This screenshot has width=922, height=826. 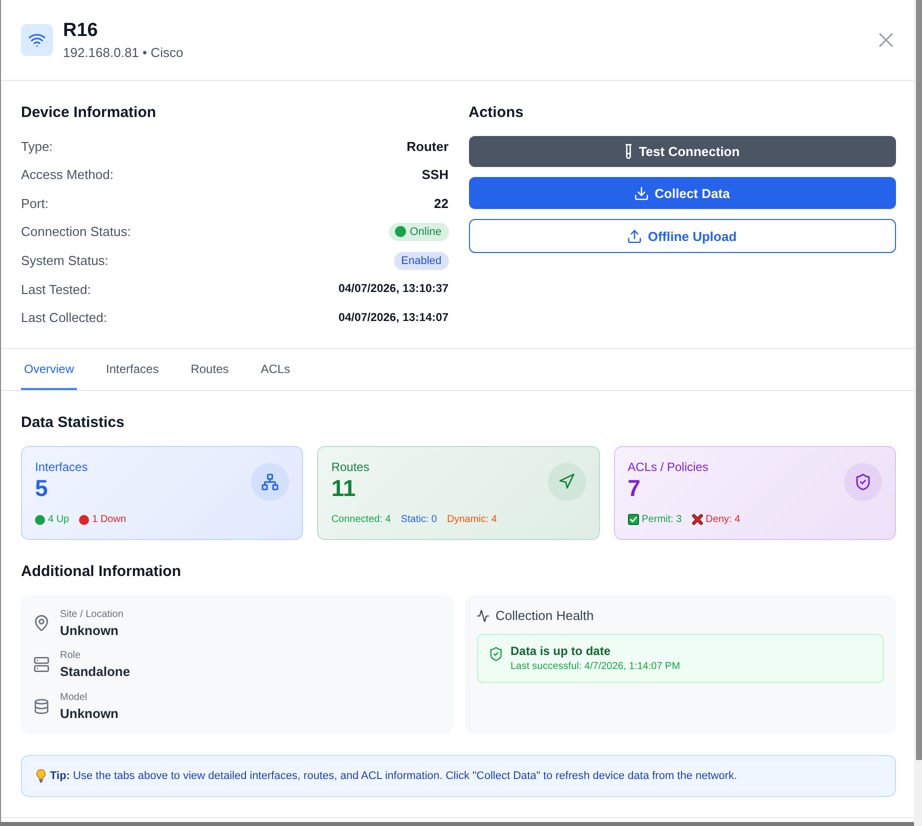 I want to click on section-heading: Data Statistics, so click(x=73, y=422).